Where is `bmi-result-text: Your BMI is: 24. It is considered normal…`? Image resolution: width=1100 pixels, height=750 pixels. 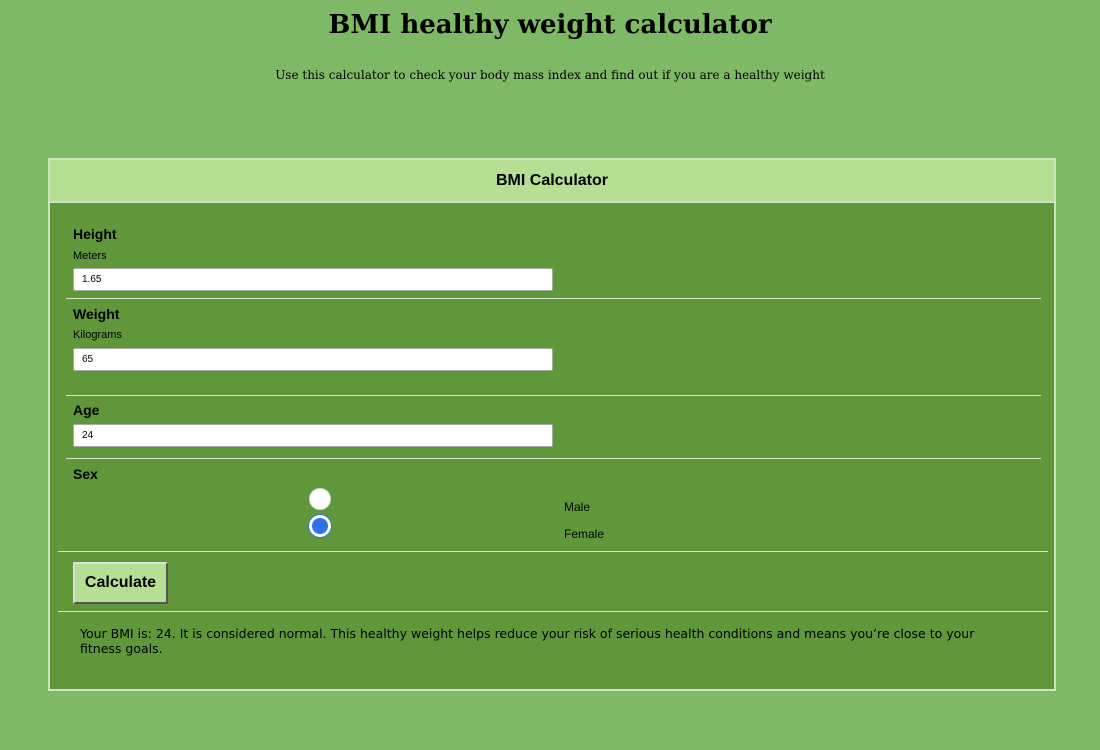
bmi-result-text: Your BMI is: 24. It is considered normal… is located at coordinates (527, 641).